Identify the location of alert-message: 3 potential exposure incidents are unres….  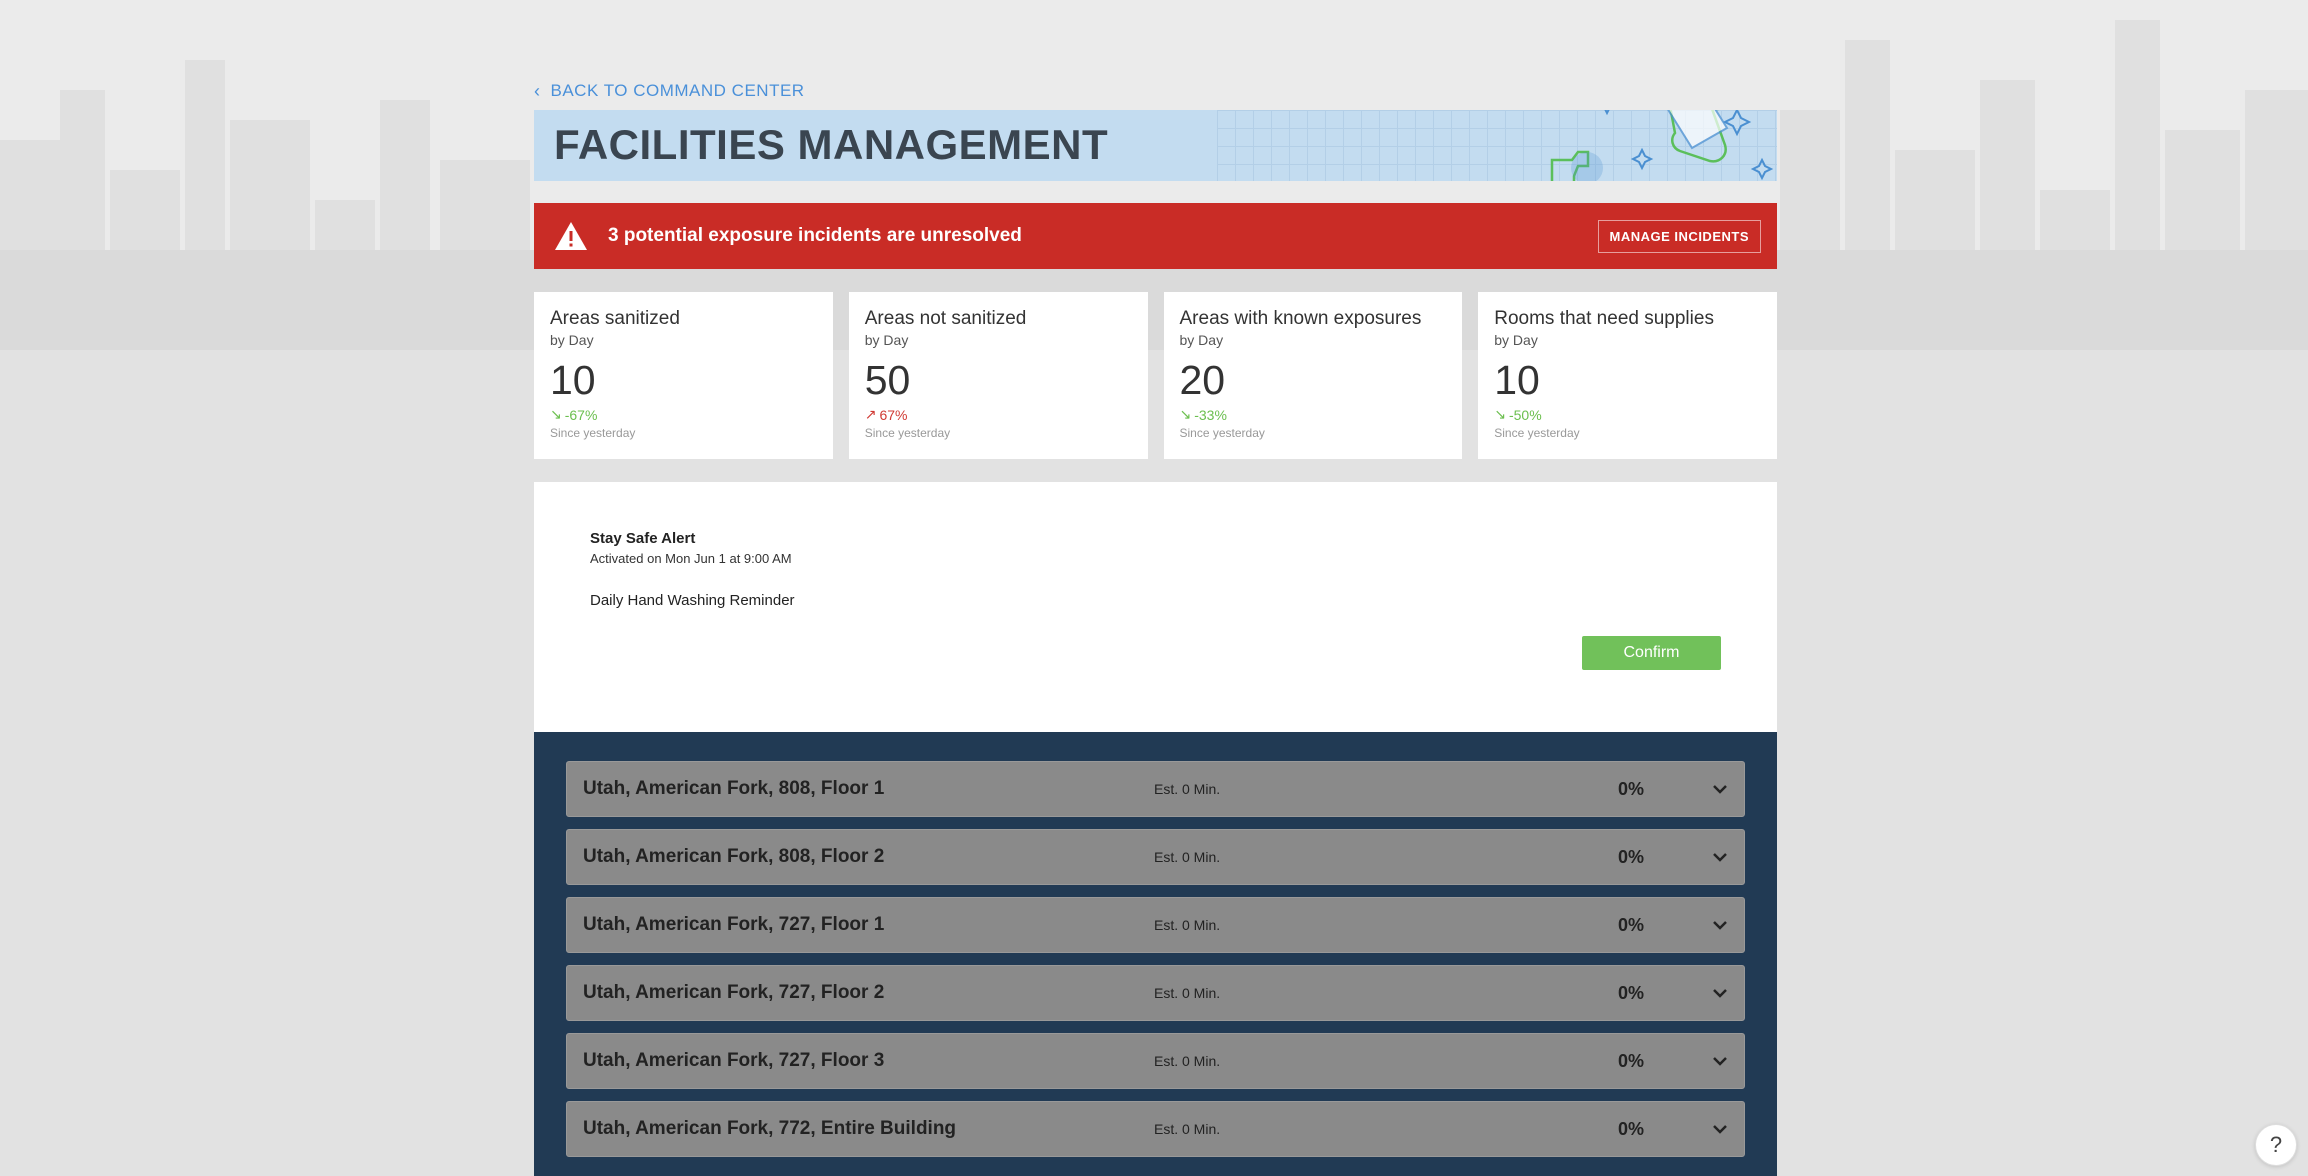
(815, 235).